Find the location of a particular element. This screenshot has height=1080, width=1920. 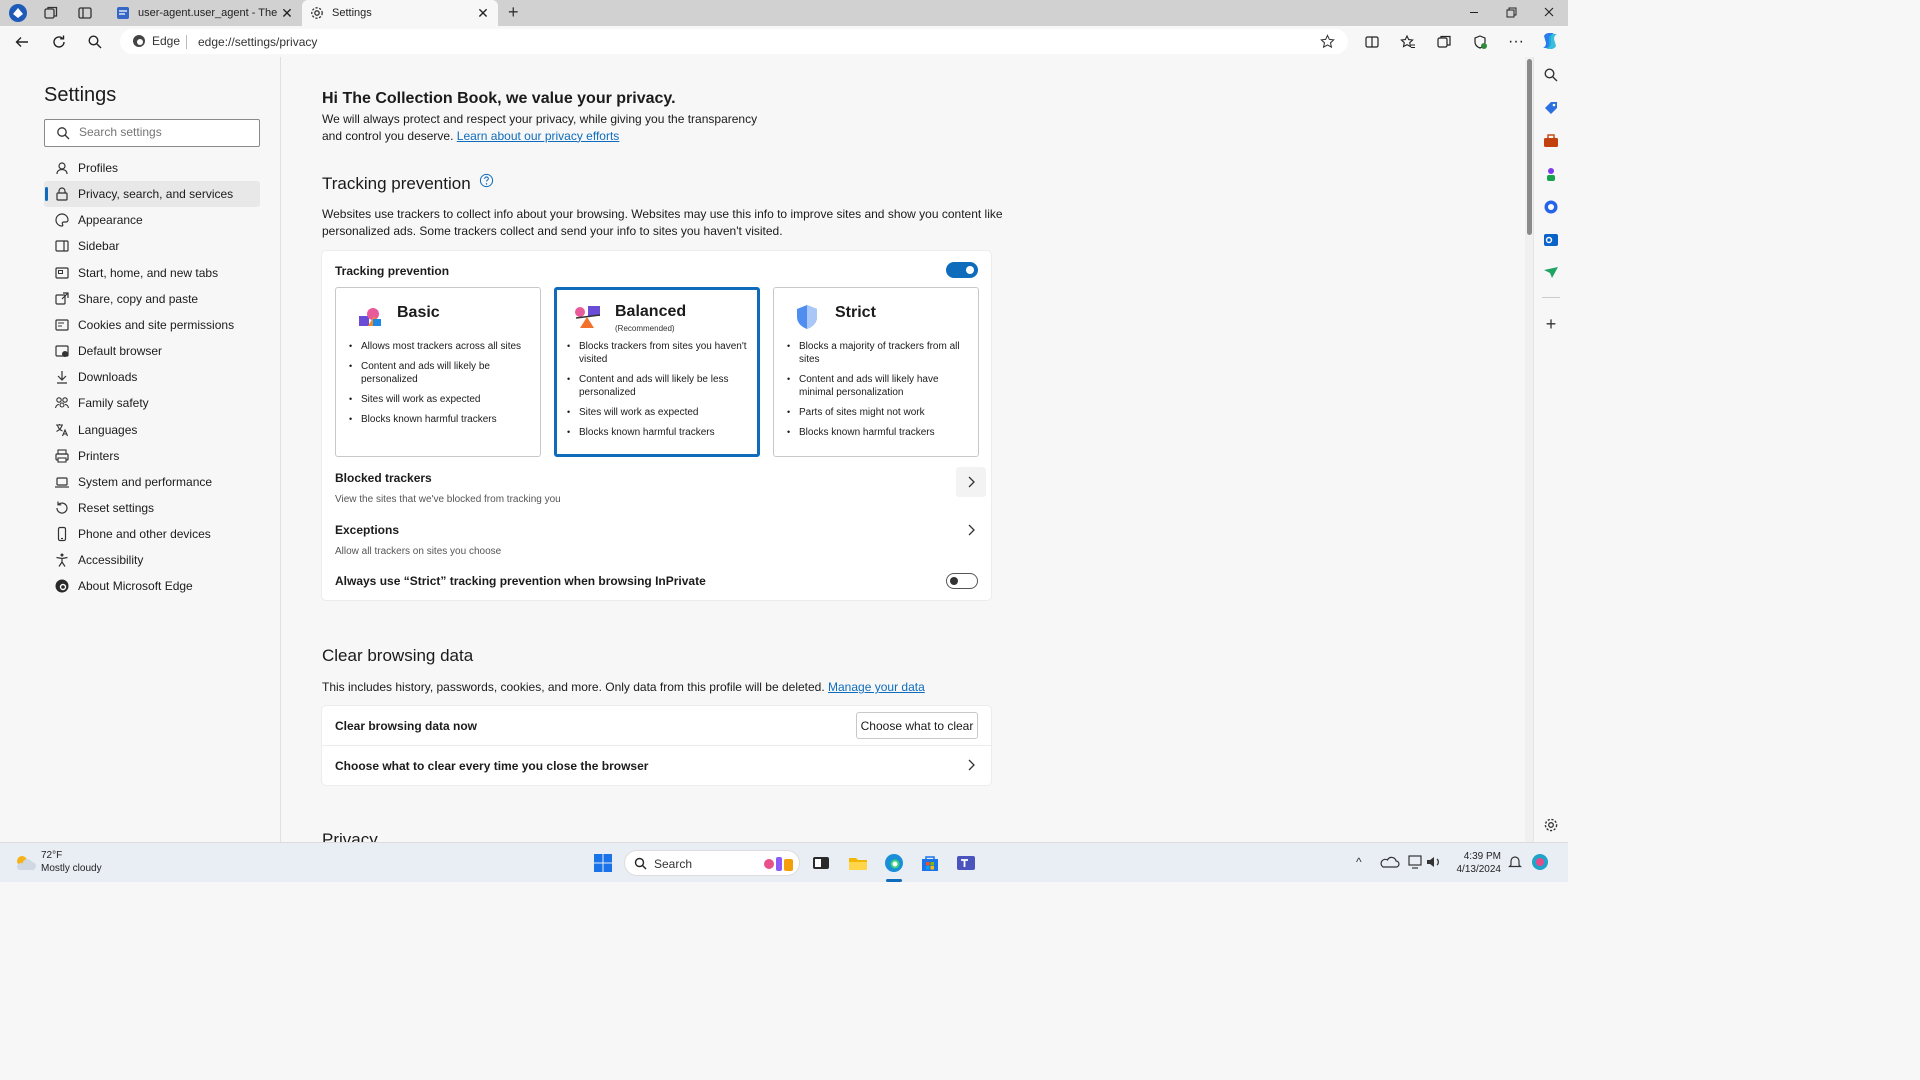

tab-settings: Settings ✕ is located at coordinates (400, 13).